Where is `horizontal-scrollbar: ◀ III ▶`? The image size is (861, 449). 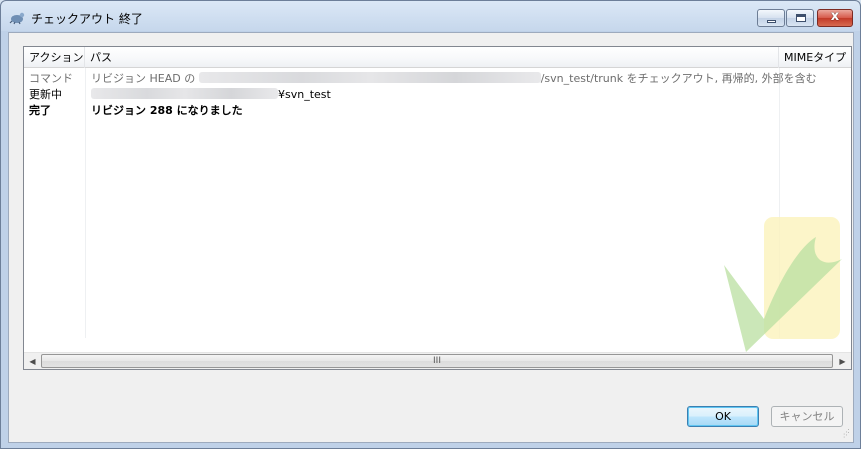 horizontal-scrollbar: ◀ III ▶ is located at coordinates (437, 360).